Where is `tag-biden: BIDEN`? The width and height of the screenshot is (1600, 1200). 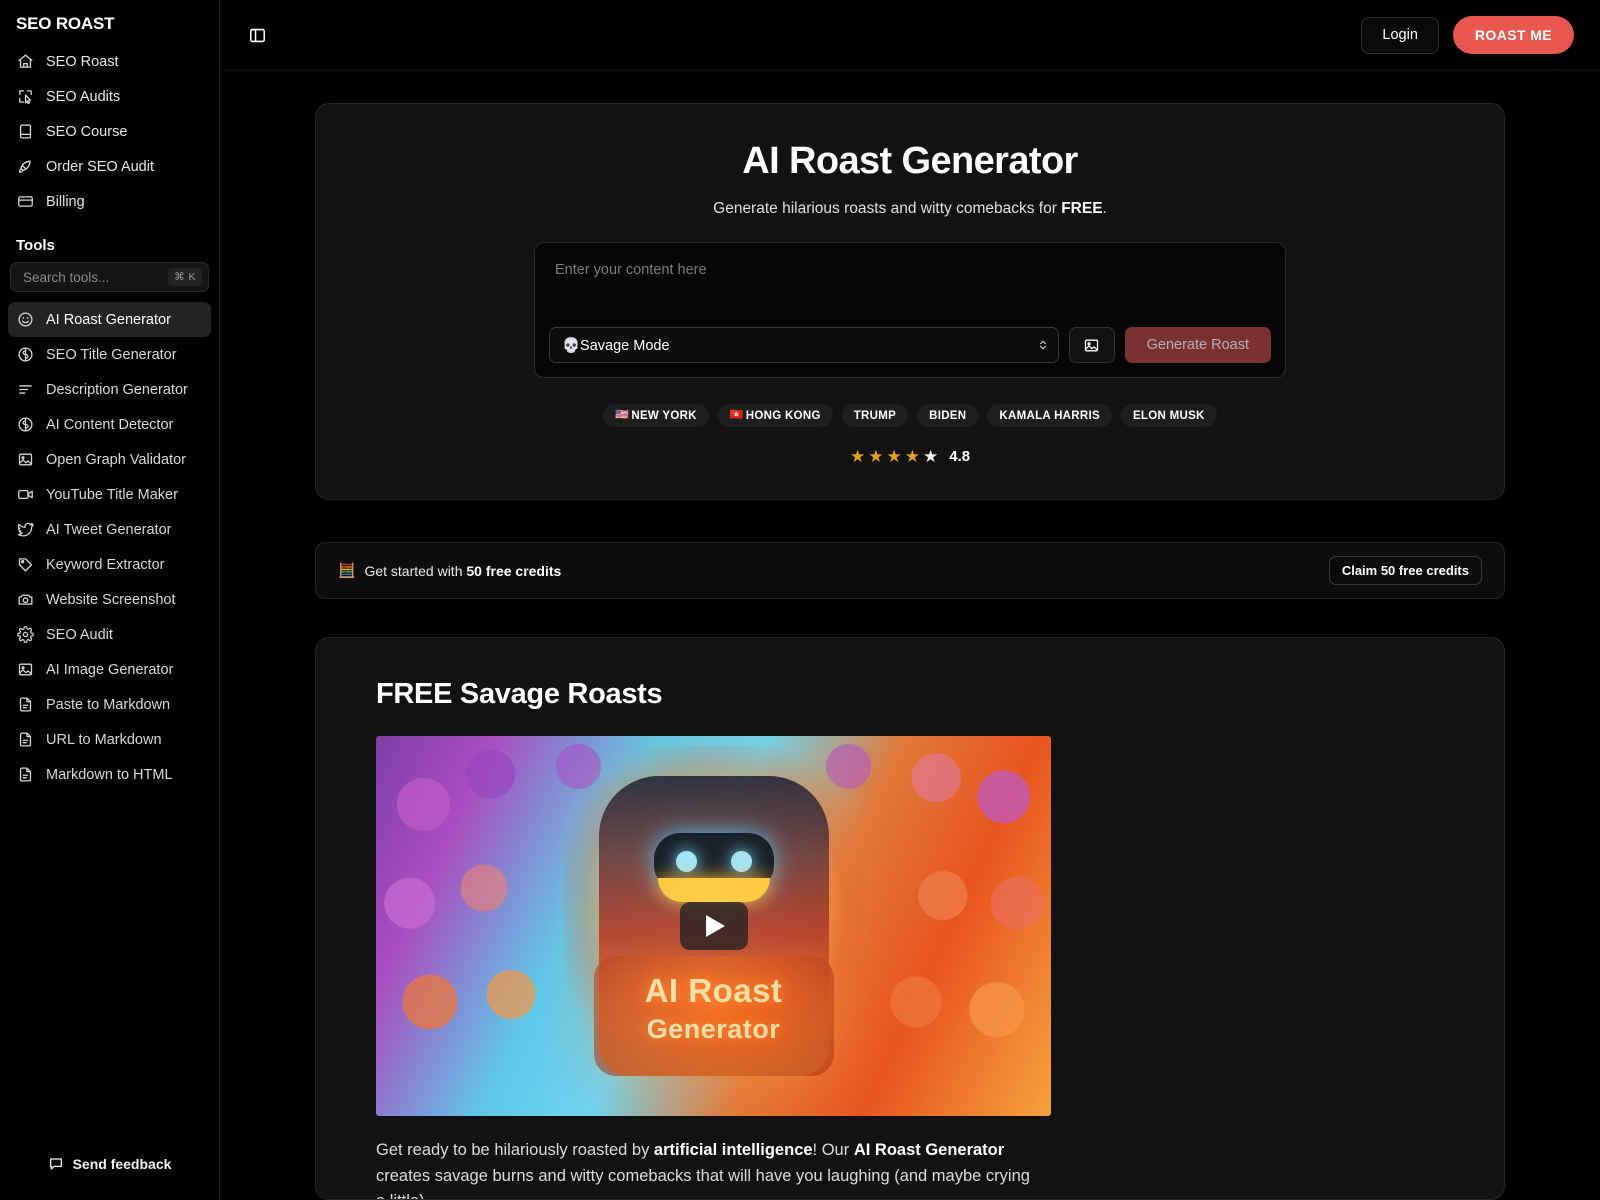 tag-biden: BIDEN is located at coordinates (948, 415).